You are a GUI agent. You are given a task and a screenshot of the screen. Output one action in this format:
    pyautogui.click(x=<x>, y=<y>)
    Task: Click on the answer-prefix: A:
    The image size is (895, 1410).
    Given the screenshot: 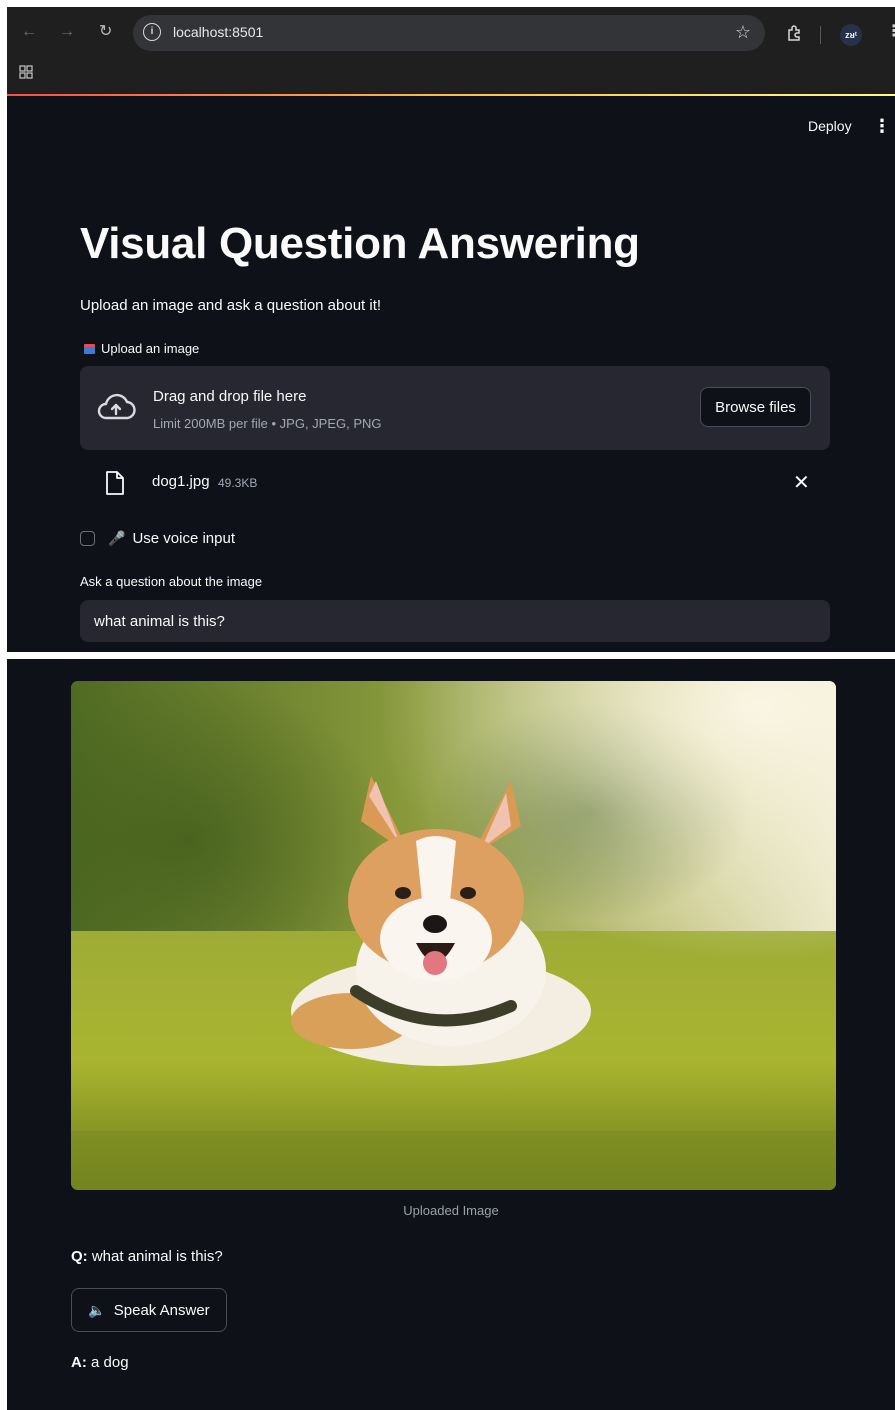 What is the action you would take?
    pyautogui.click(x=79, y=1362)
    